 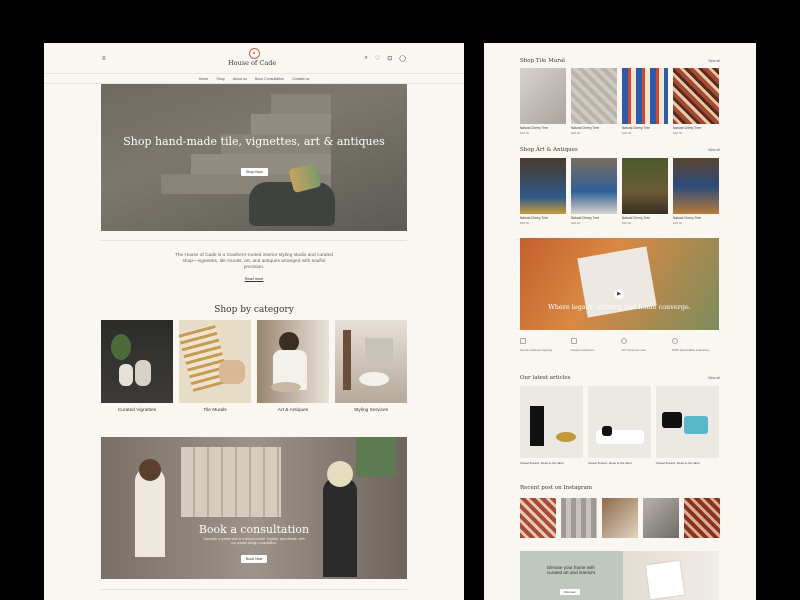 What do you see at coordinates (104, 59) in the screenshot?
I see `menu-icon: ≡` at bounding box center [104, 59].